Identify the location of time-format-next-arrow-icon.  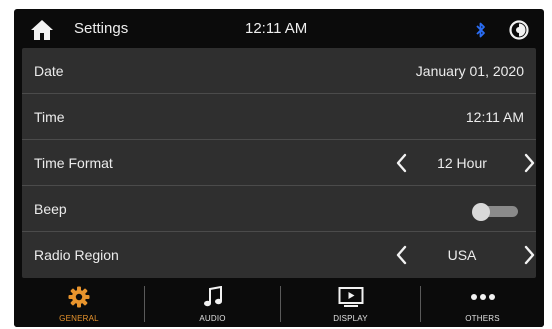
(529, 163).